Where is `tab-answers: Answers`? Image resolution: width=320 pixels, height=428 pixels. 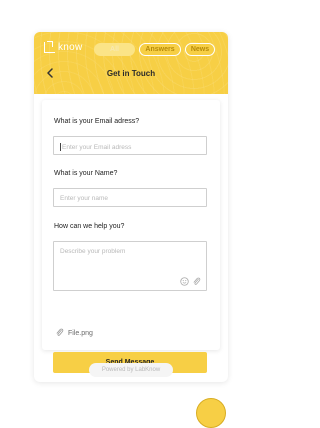 tab-answers: Answers is located at coordinates (160, 49).